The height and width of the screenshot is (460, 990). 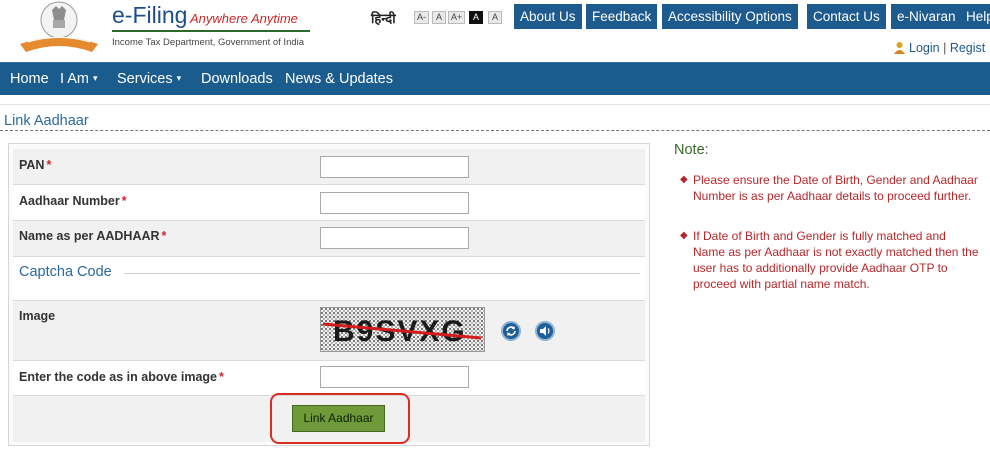 What do you see at coordinates (329, 279) in the screenshot?
I see `captcha-section-header: Captcha Code` at bounding box center [329, 279].